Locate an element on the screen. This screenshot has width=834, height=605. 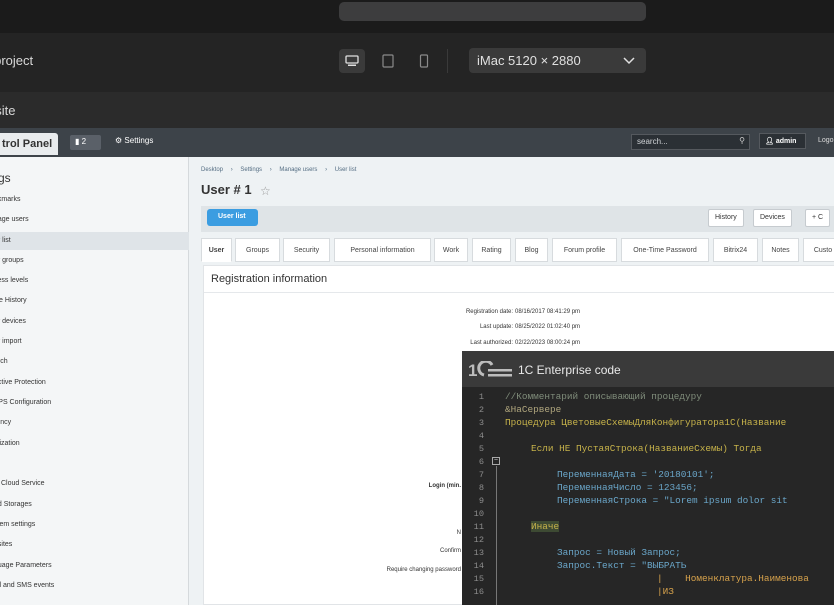
line-number: 11 is located at coordinates (478, 527).